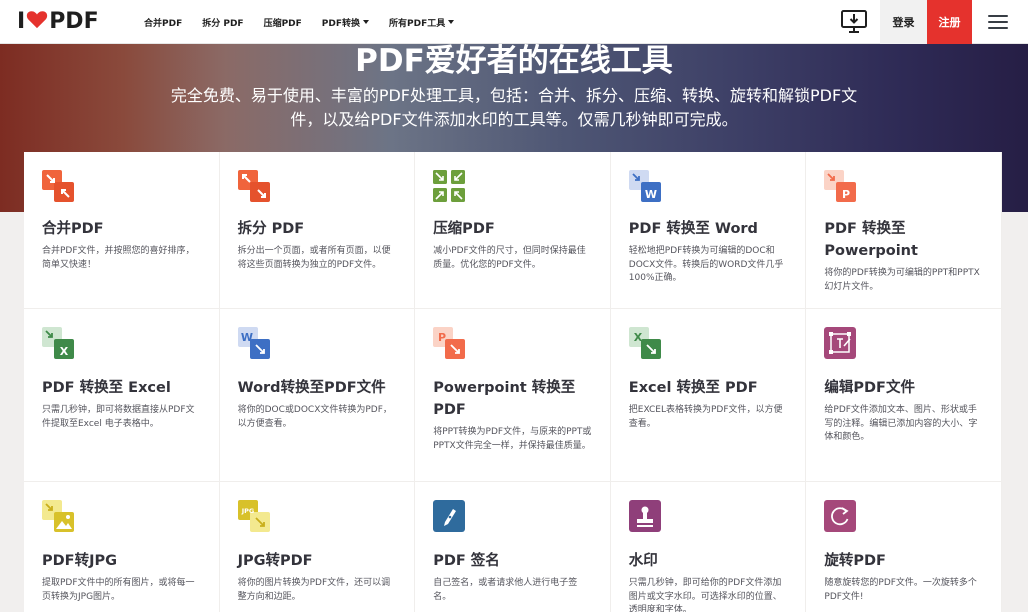  I want to click on nav-compress-pdf: 压缩PDF, so click(283, 22).